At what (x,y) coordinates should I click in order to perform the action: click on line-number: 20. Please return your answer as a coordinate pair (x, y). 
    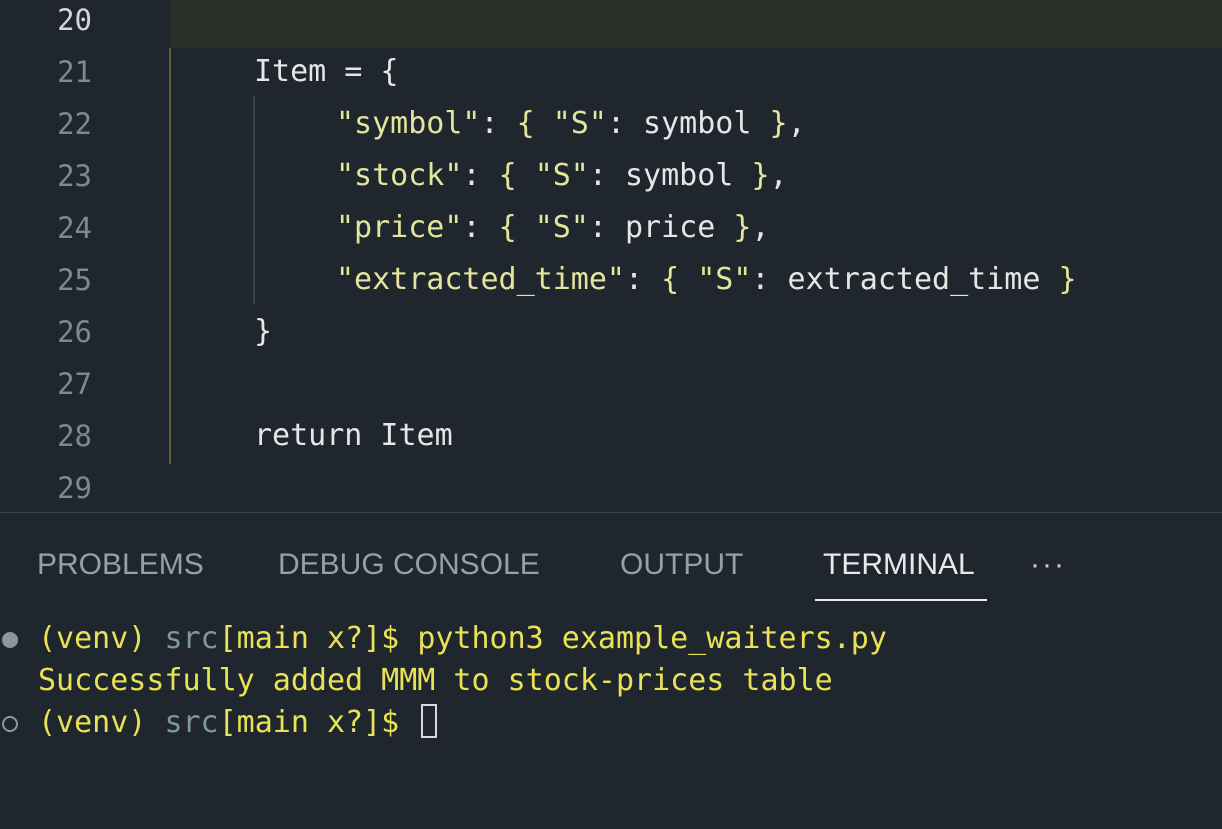
    Looking at the image, I should click on (74, 20).